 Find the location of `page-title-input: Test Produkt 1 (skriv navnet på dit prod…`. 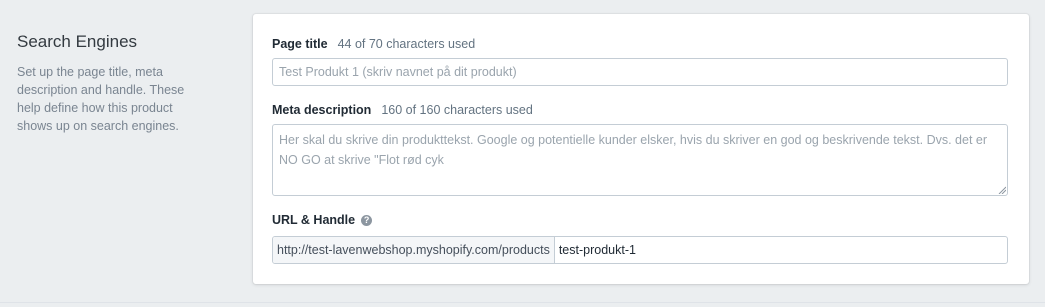

page-title-input: Test Produkt 1 (skriv navnet på dit prod… is located at coordinates (640, 72).